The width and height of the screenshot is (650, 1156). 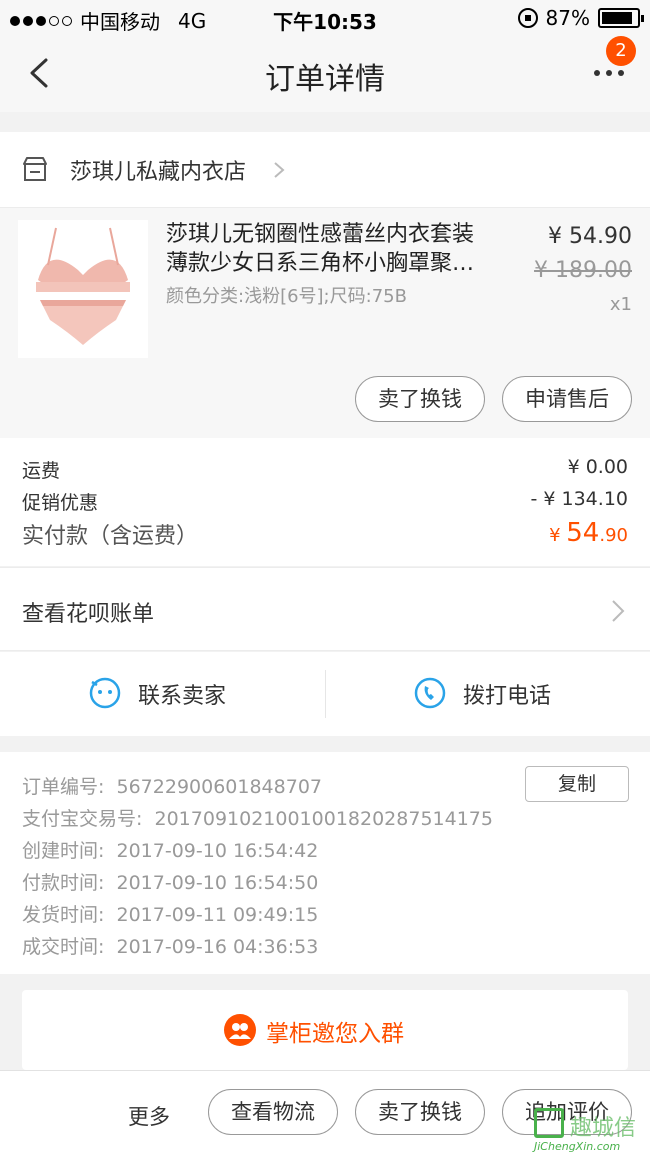 I want to click on alipay-number-key: 支付宝交易号:, so click(x=82, y=819).